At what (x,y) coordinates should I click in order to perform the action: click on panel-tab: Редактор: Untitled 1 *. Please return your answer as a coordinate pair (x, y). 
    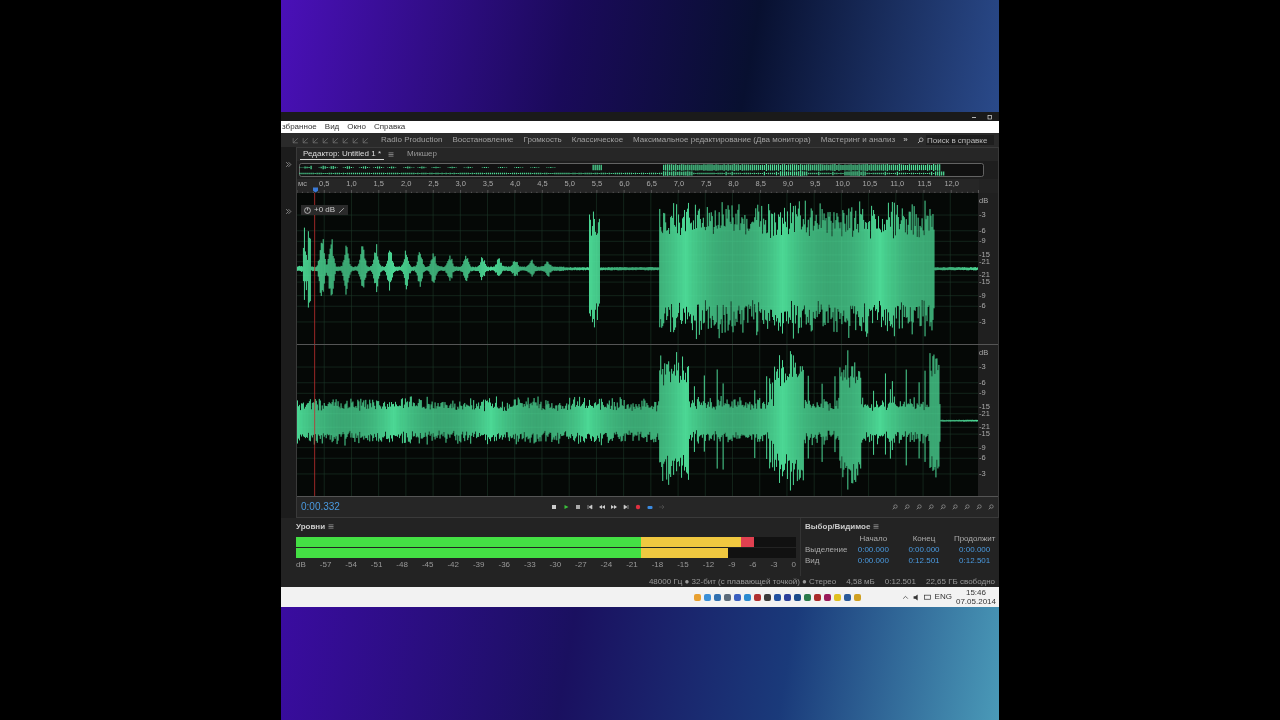
    Looking at the image, I should click on (342, 154).